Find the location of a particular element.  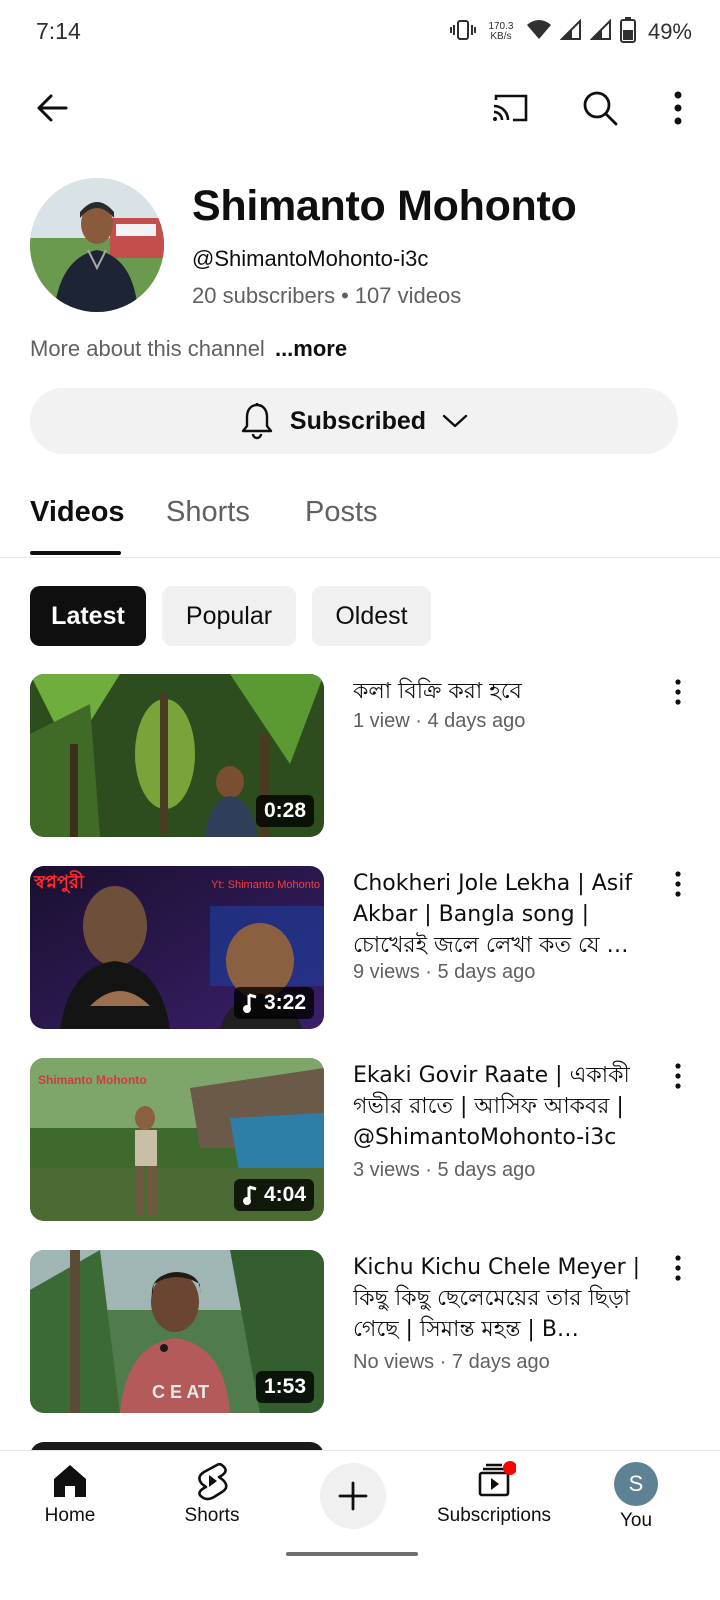

video-count: 107 videos is located at coordinates (408, 295).